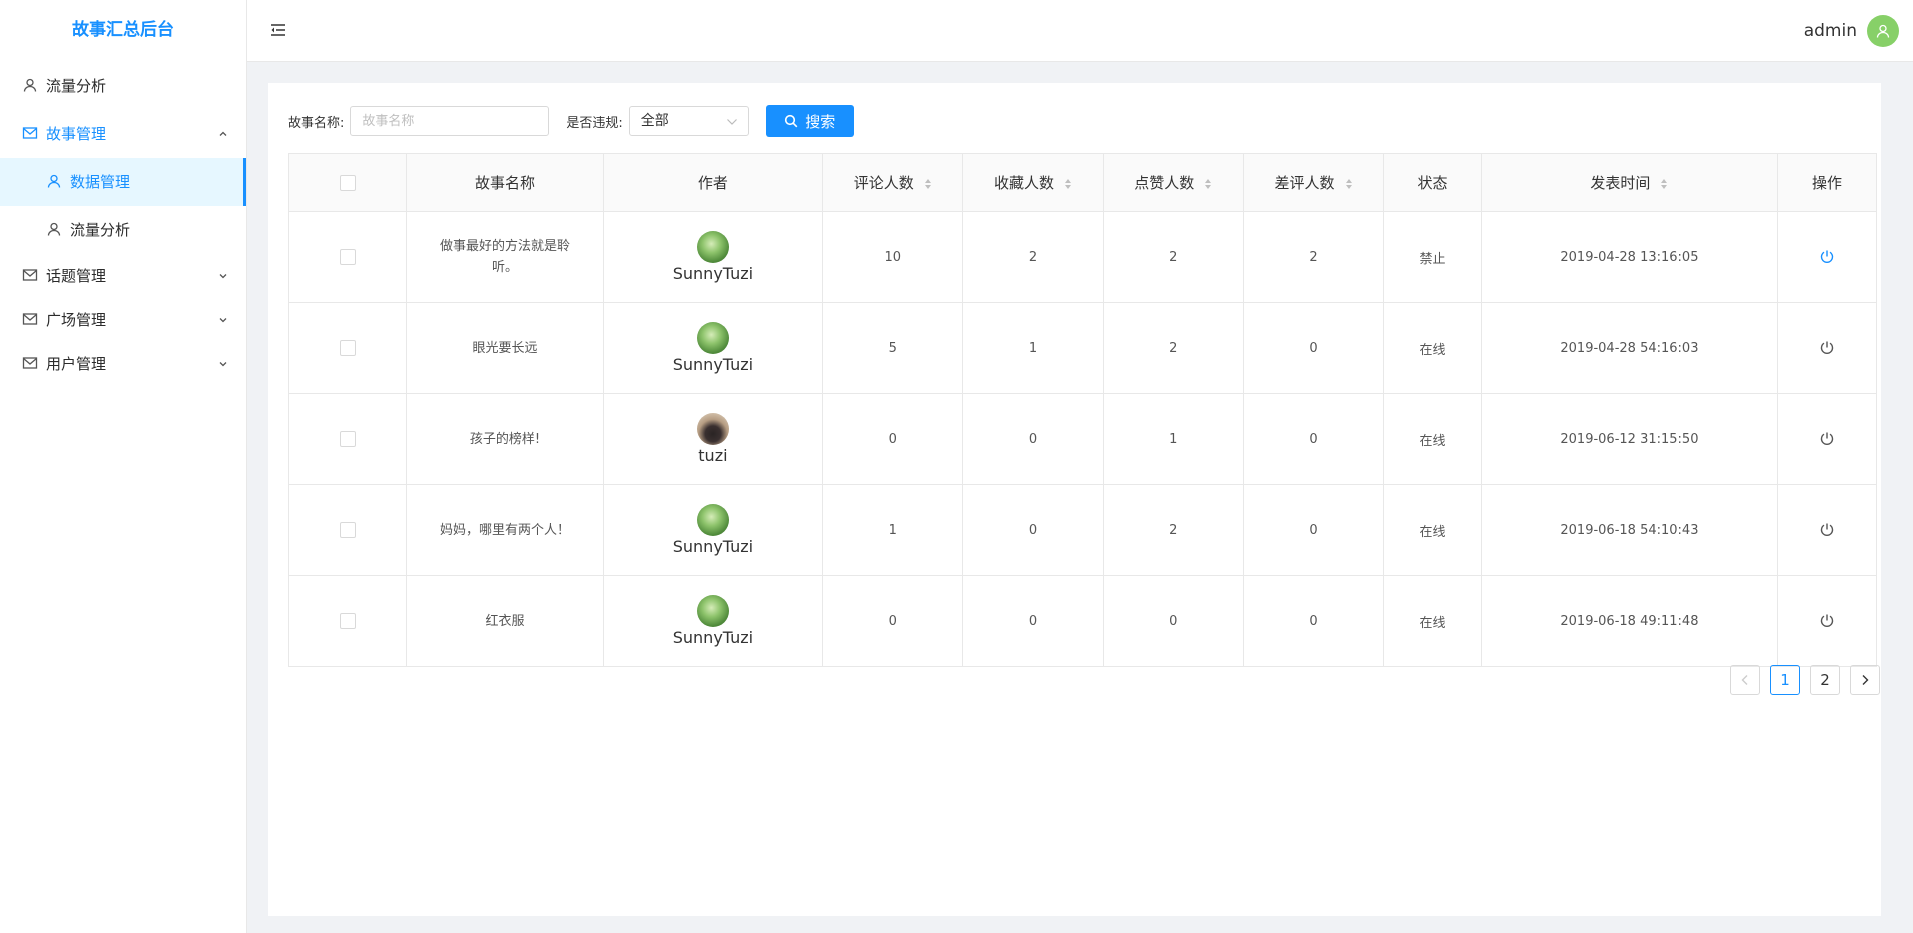 This screenshot has width=1913, height=933. Describe the element at coordinates (1629, 348) in the screenshot. I see `publish-time: 2019-04-28 54:16:03` at that location.